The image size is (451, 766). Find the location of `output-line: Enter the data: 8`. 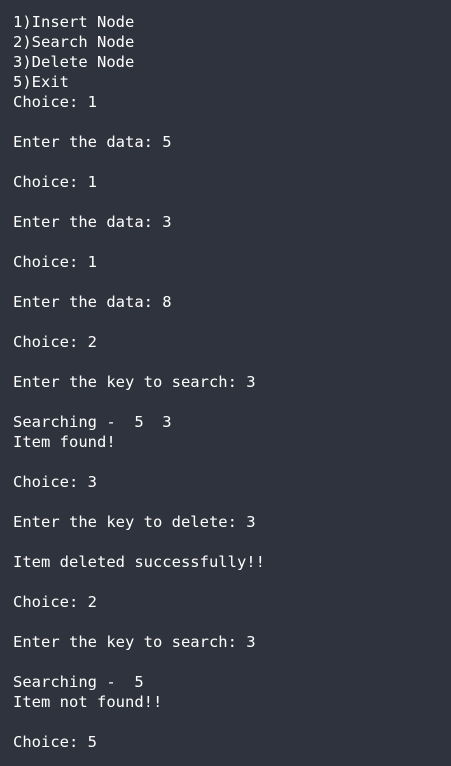

output-line: Enter the data: 8 is located at coordinates (92, 302).